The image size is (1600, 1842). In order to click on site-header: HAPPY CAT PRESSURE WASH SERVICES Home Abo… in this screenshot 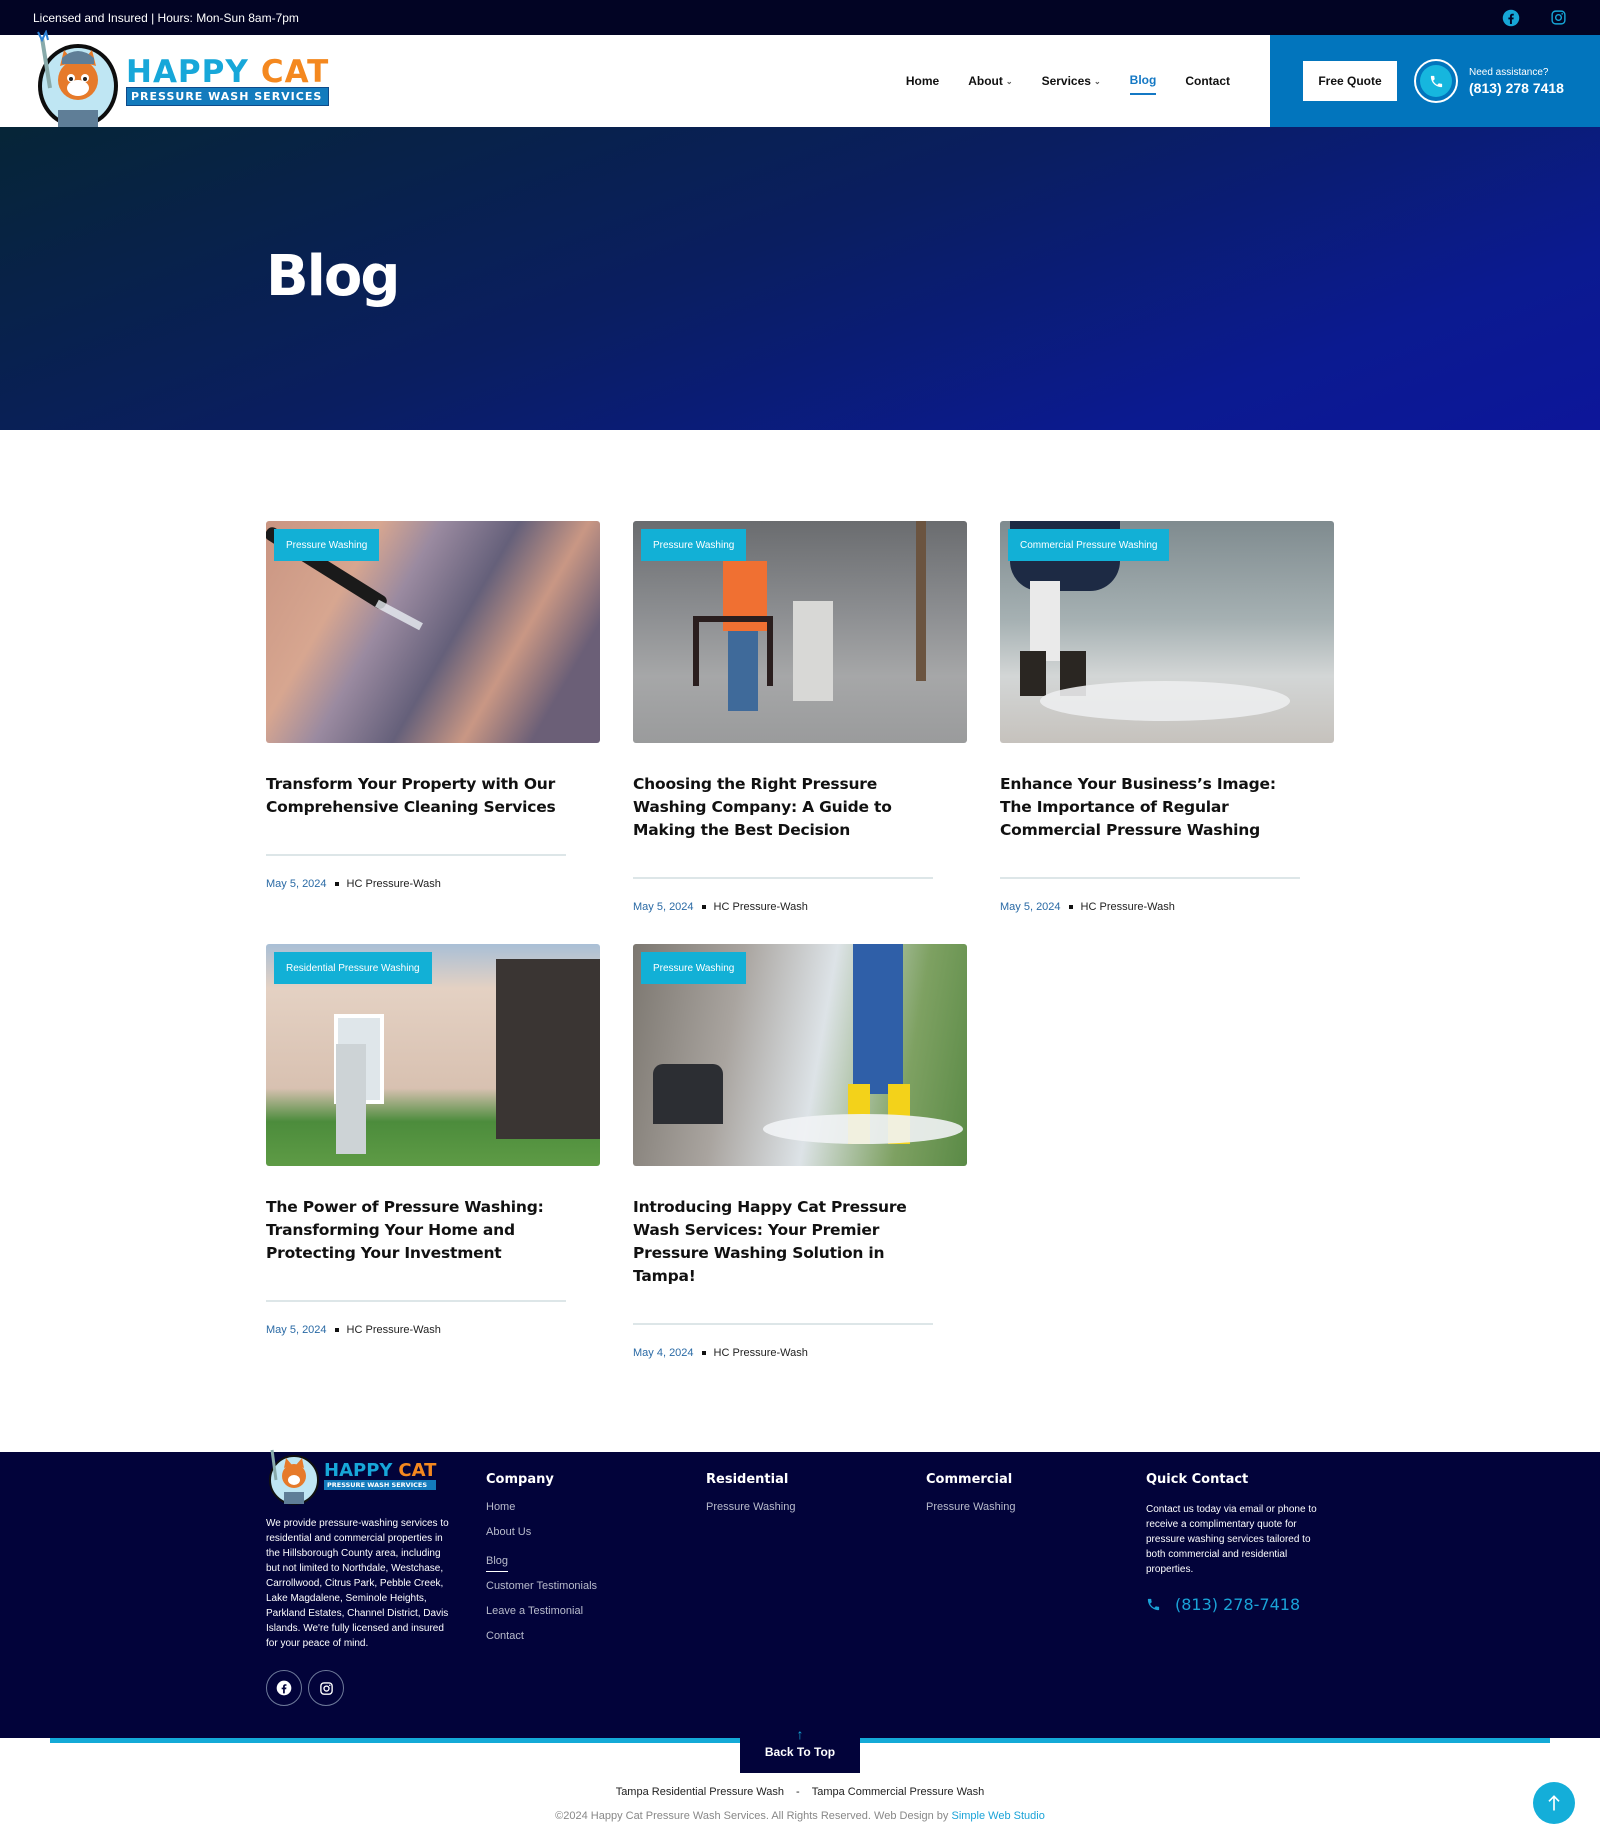, I will do `click(800, 78)`.